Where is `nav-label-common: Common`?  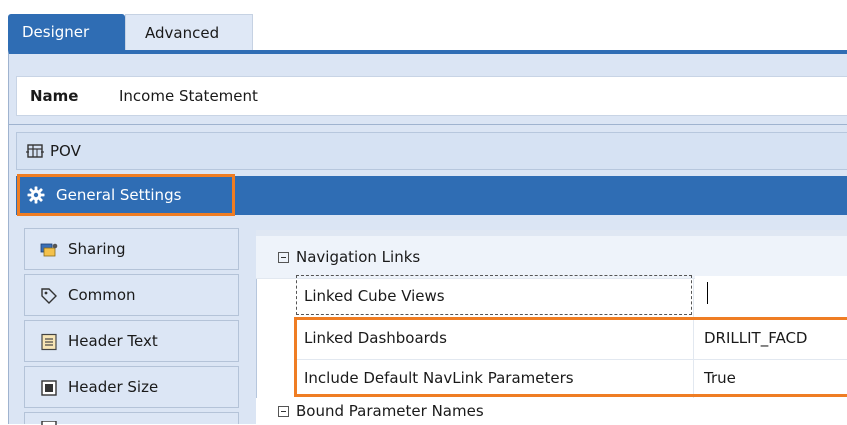
nav-label-common: Common is located at coordinates (102, 295).